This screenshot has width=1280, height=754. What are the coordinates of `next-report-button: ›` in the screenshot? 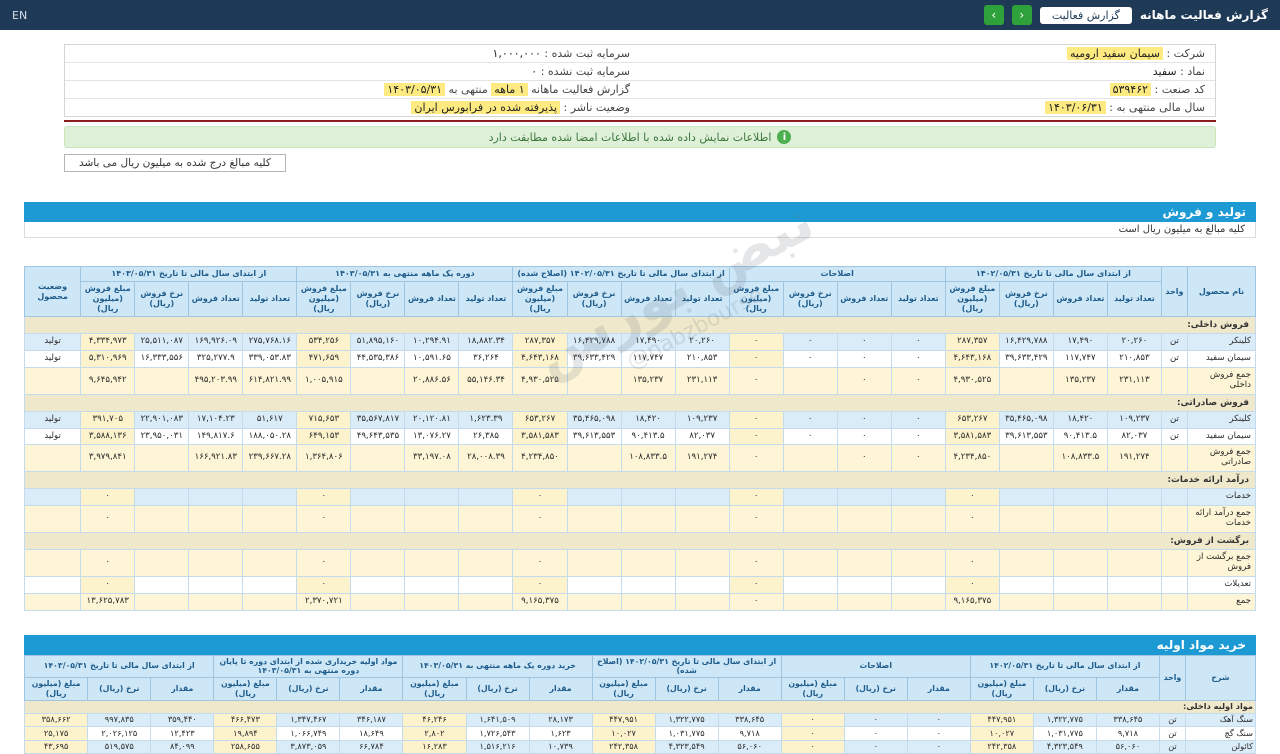 It's located at (993, 15).